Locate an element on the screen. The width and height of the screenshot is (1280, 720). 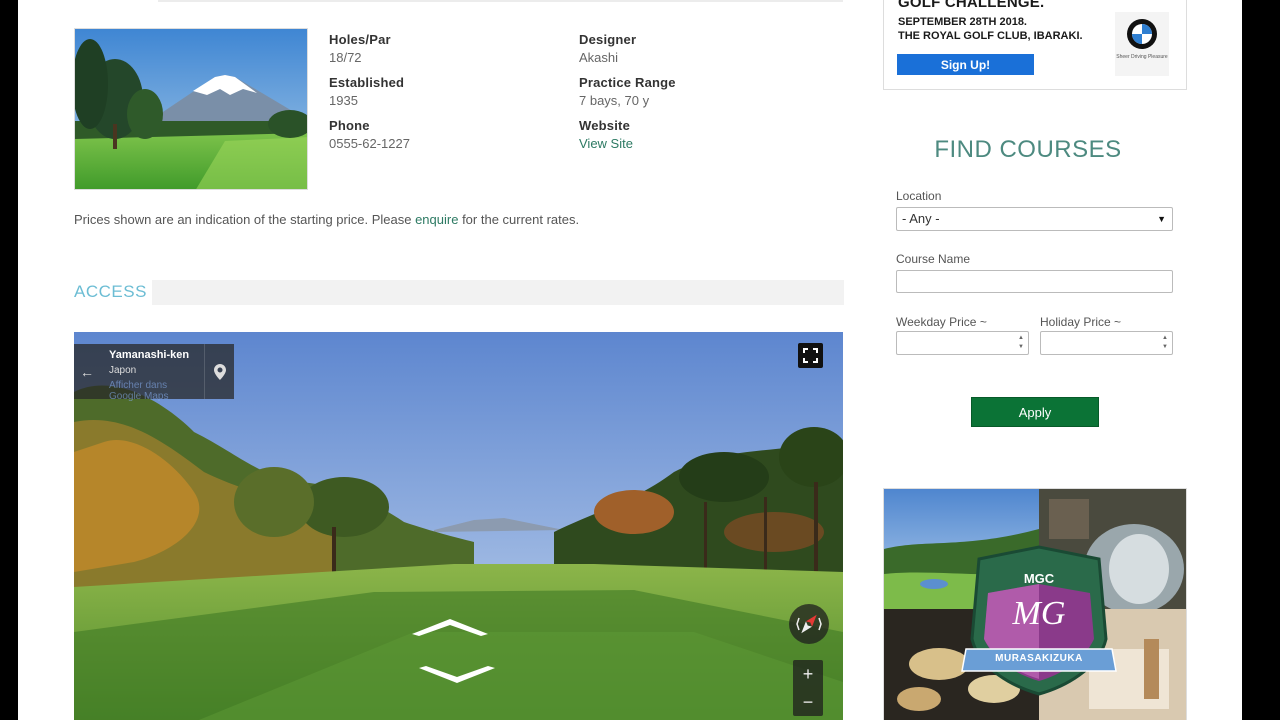
course-photo is located at coordinates (191, 109).